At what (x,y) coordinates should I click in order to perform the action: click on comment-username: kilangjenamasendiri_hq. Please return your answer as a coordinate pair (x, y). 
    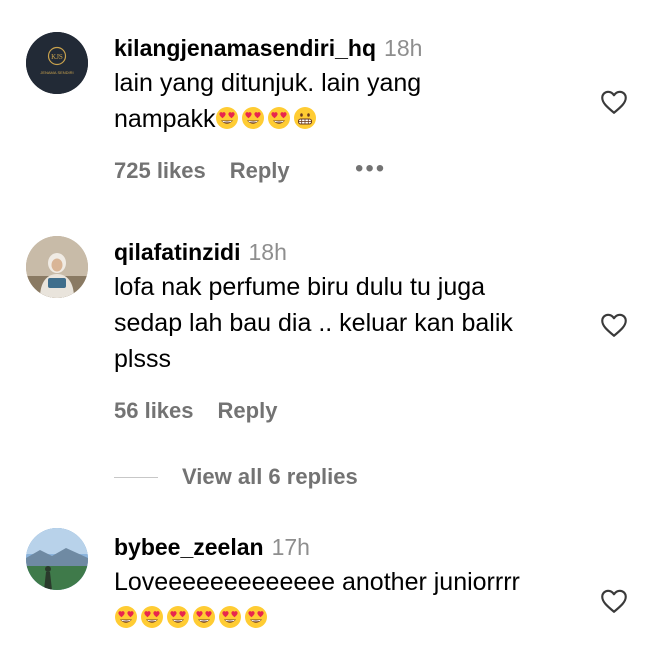
    Looking at the image, I should click on (245, 48).